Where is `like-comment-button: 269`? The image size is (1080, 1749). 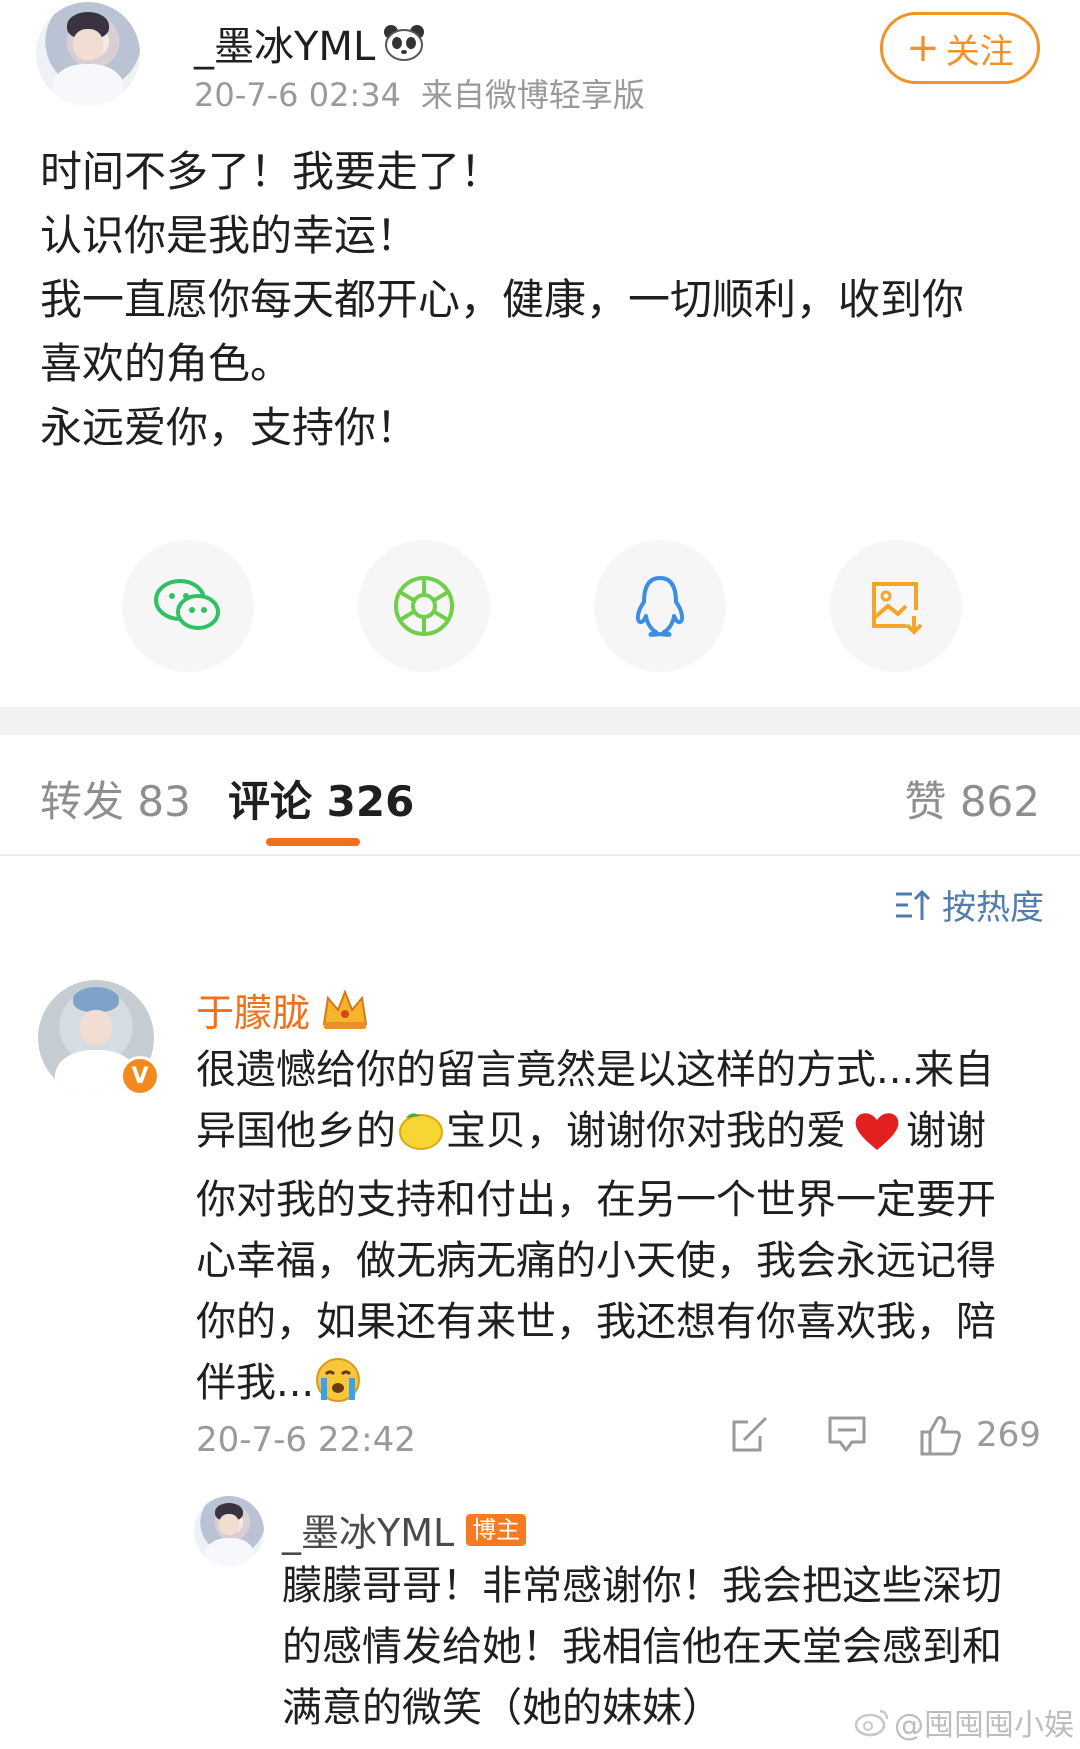
like-comment-button: 269 is located at coordinates (979, 1435).